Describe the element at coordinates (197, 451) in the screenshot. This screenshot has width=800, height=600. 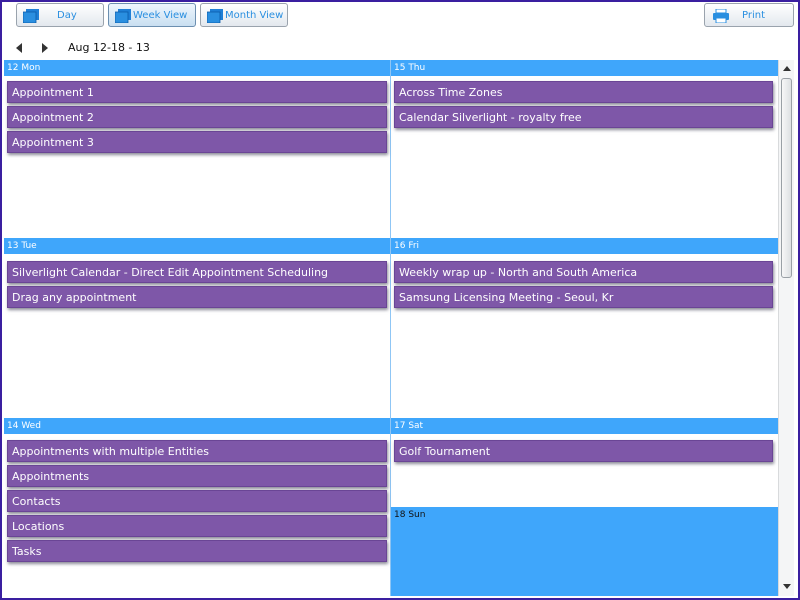
I see `appointment-item: Appointments with multiple Entities` at that location.